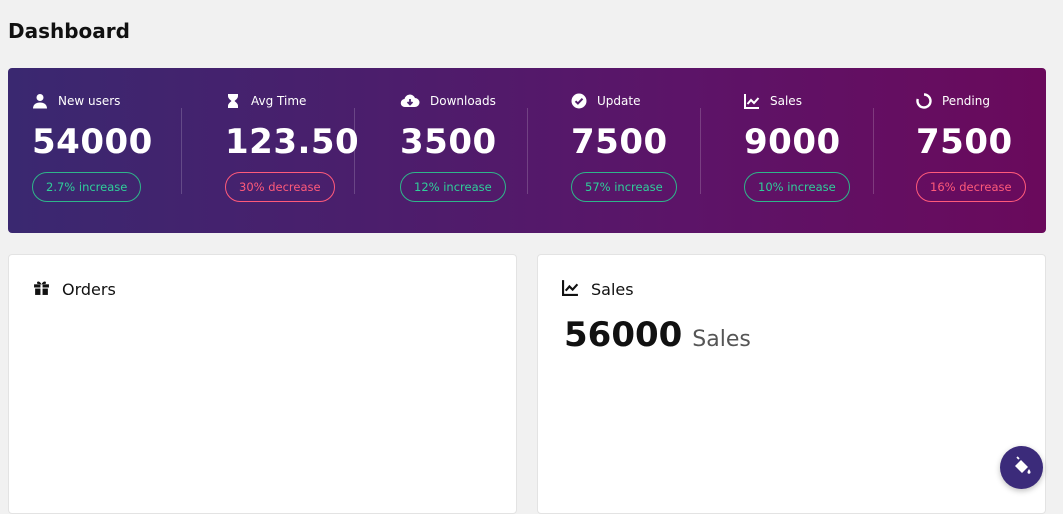  Describe the element at coordinates (92, 142) in the screenshot. I see `stat-value: 54000` at that location.